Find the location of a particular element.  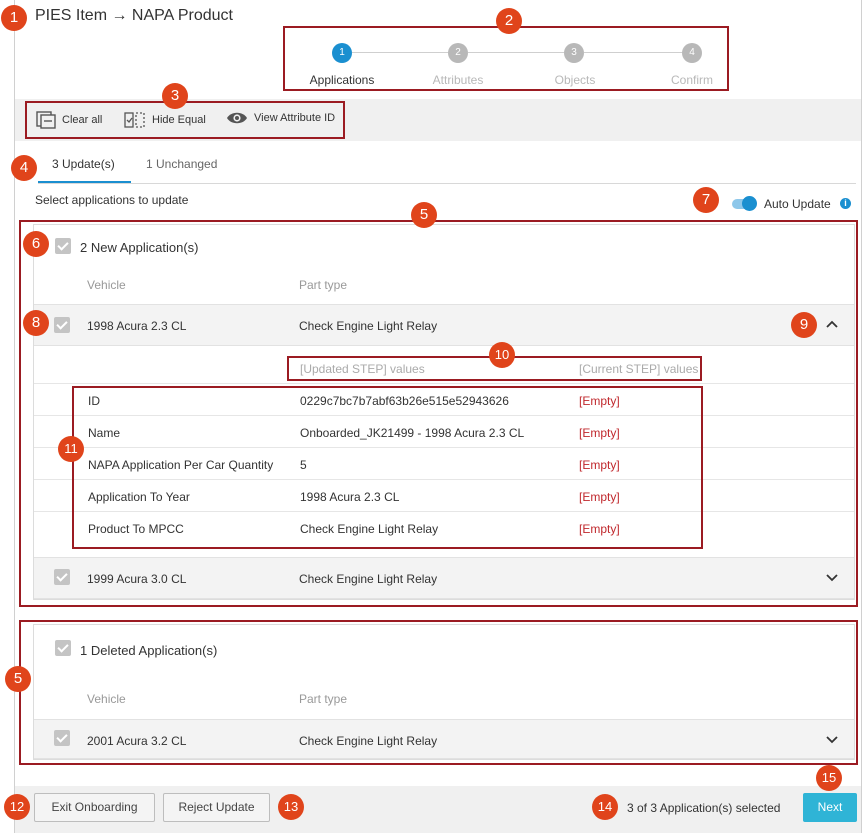

callout-marker: 12 is located at coordinates (17, 807).